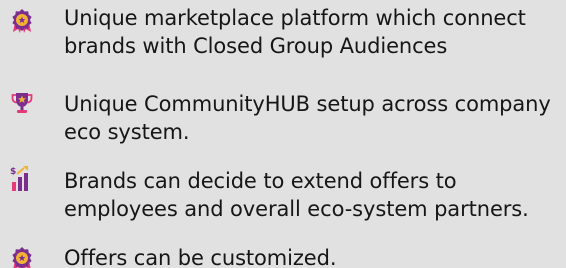 Image resolution: width=566 pixels, height=268 pixels. I want to click on growth-chart-icon: $, so click(24, 179).